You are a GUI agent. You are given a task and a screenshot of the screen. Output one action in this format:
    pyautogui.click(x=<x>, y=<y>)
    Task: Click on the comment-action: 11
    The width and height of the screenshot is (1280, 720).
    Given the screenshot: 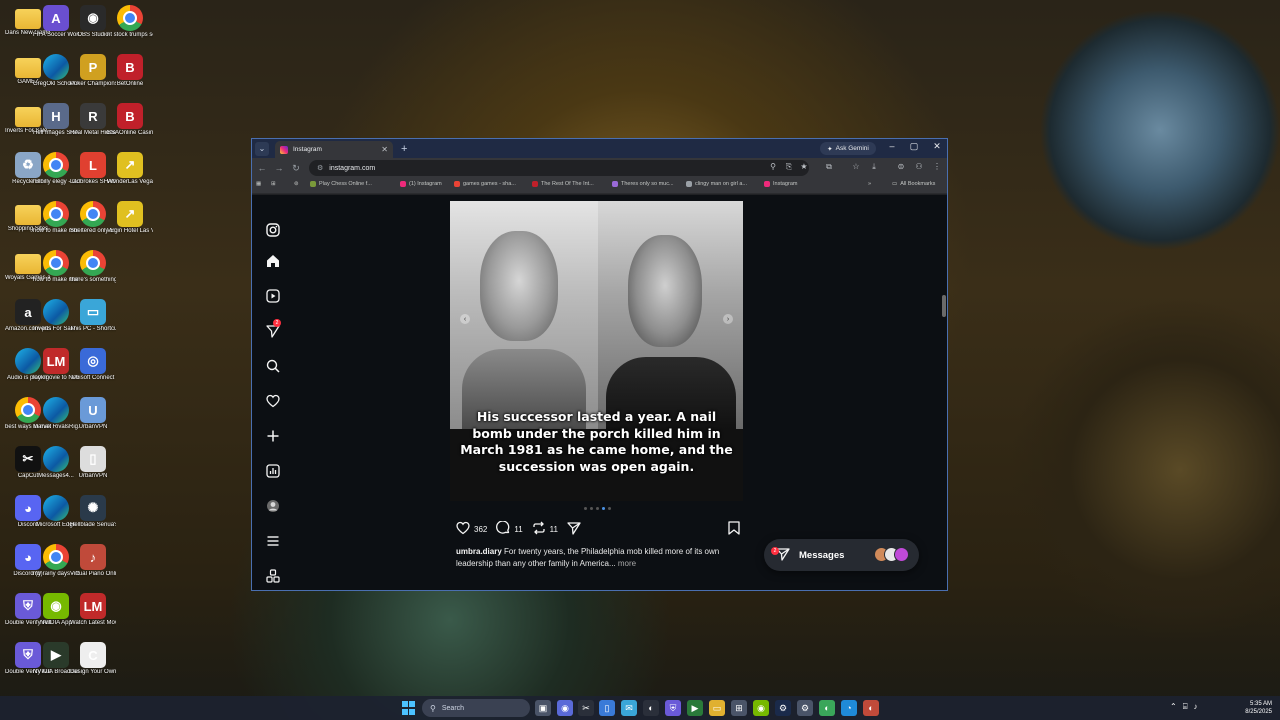 What is the action you would take?
    pyautogui.click(x=509, y=528)
    